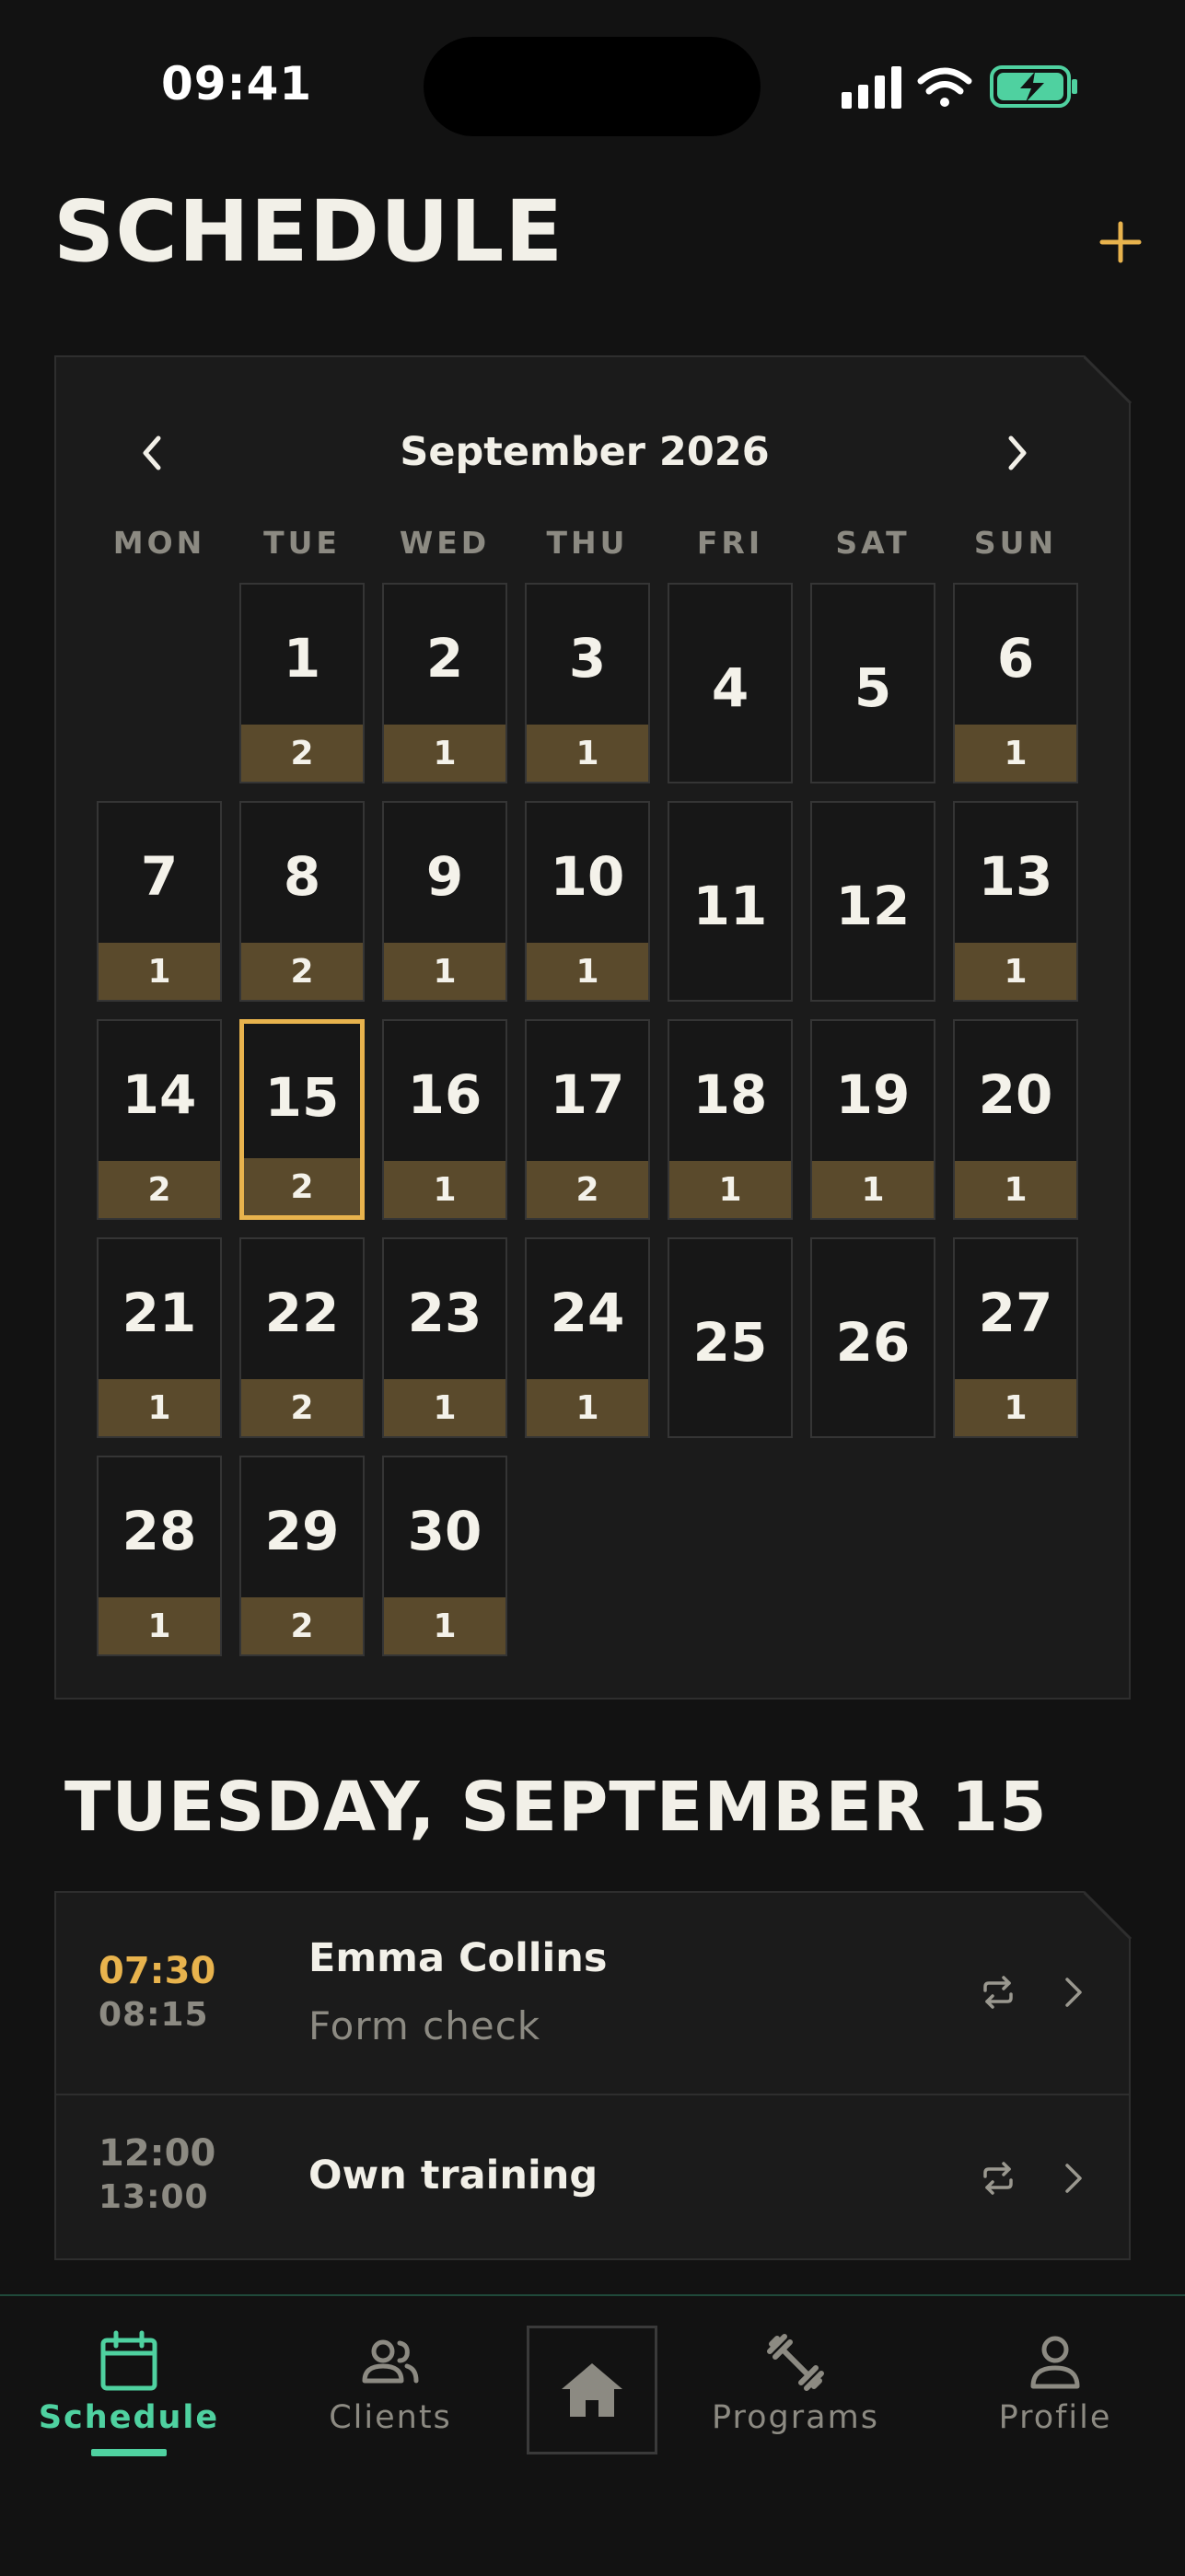 The height and width of the screenshot is (2576, 1185). I want to click on dynamic-island, so click(592, 86).